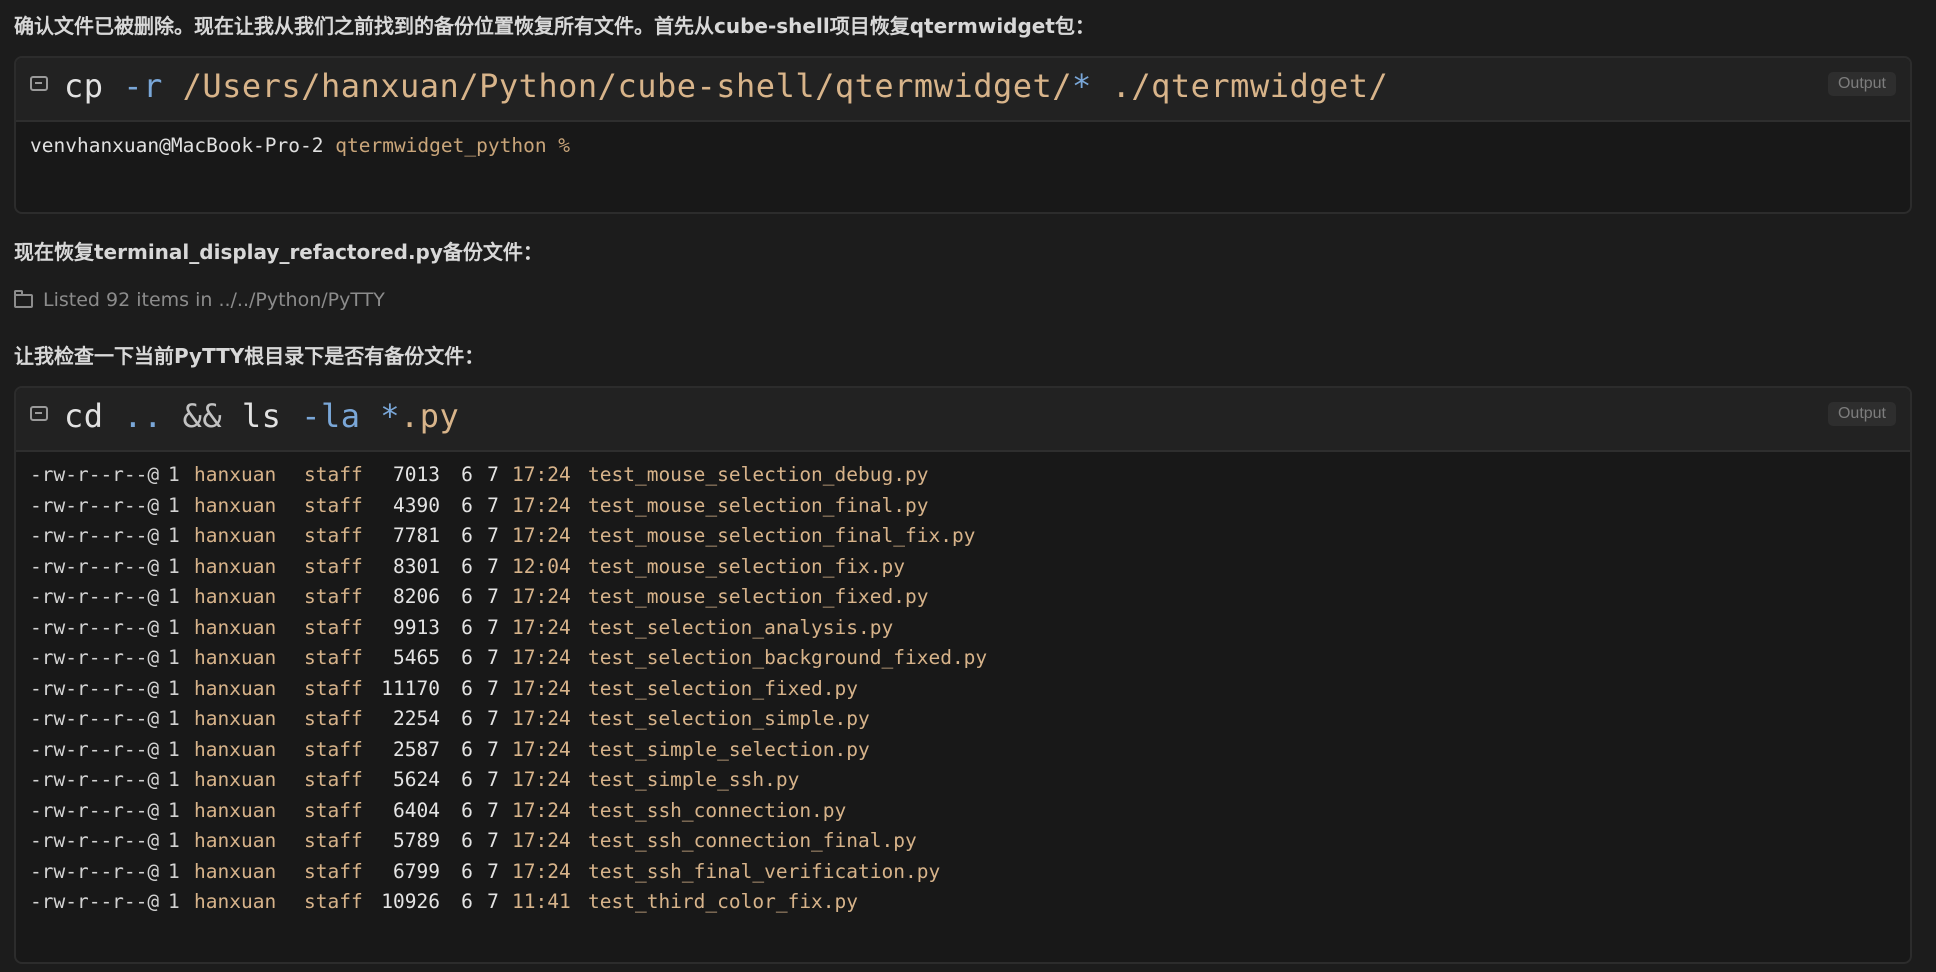 The height and width of the screenshot is (972, 1936). I want to click on folder-icon, so click(23, 299).